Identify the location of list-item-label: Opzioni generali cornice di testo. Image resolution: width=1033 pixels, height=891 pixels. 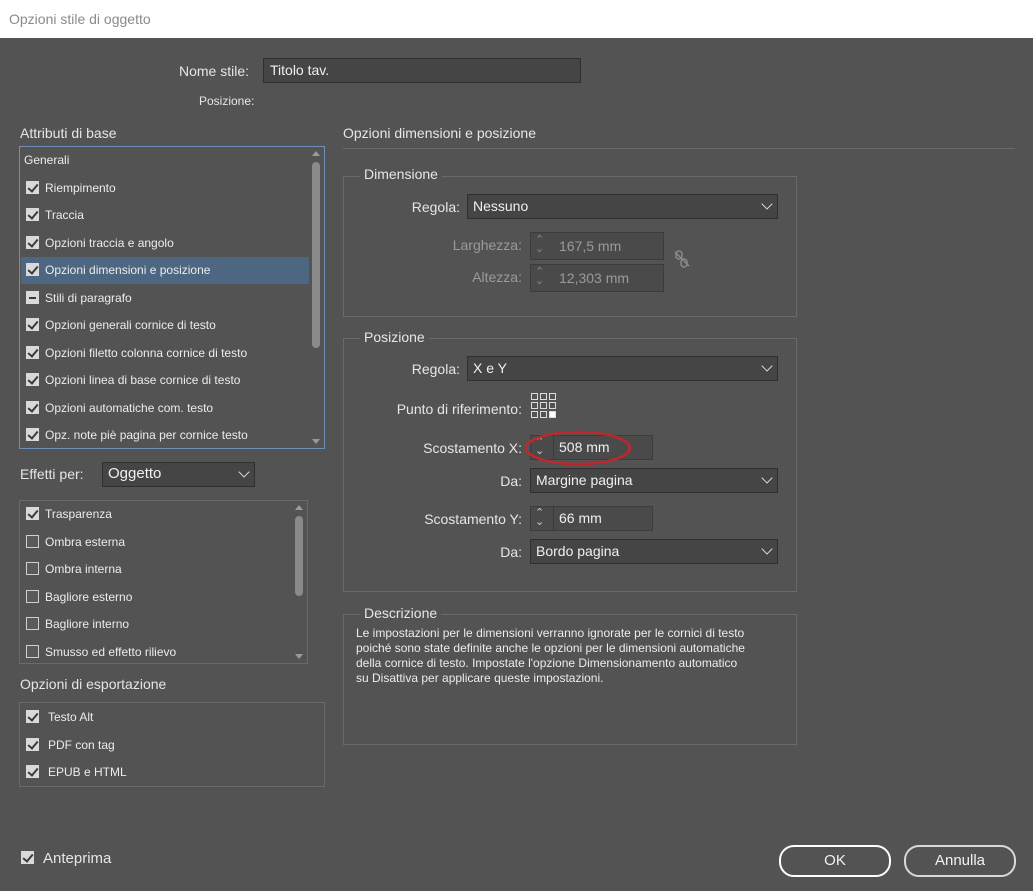
(130, 325).